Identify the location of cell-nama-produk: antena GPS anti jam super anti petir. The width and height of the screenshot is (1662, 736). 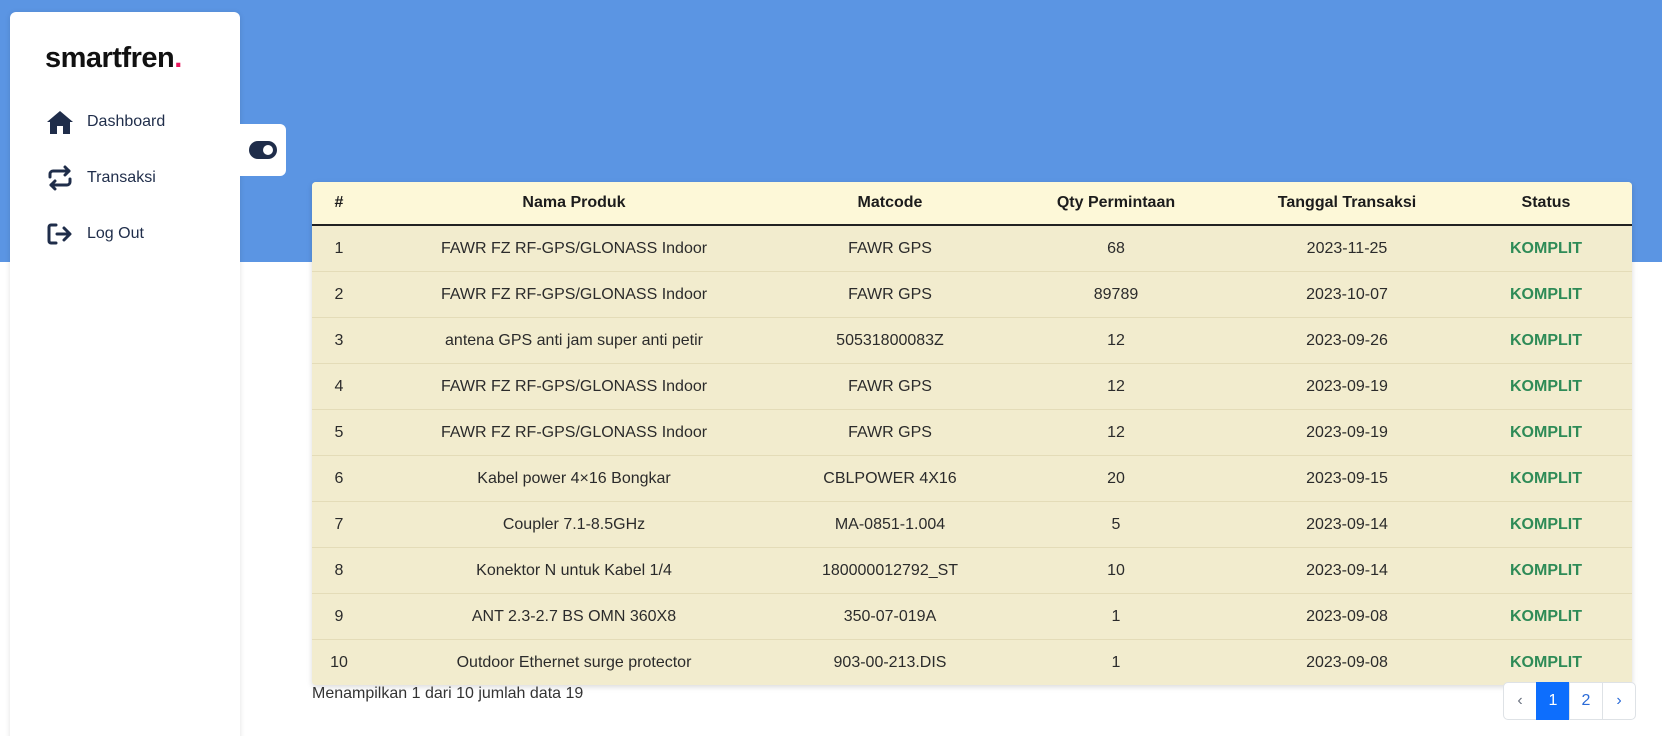
(574, 340).